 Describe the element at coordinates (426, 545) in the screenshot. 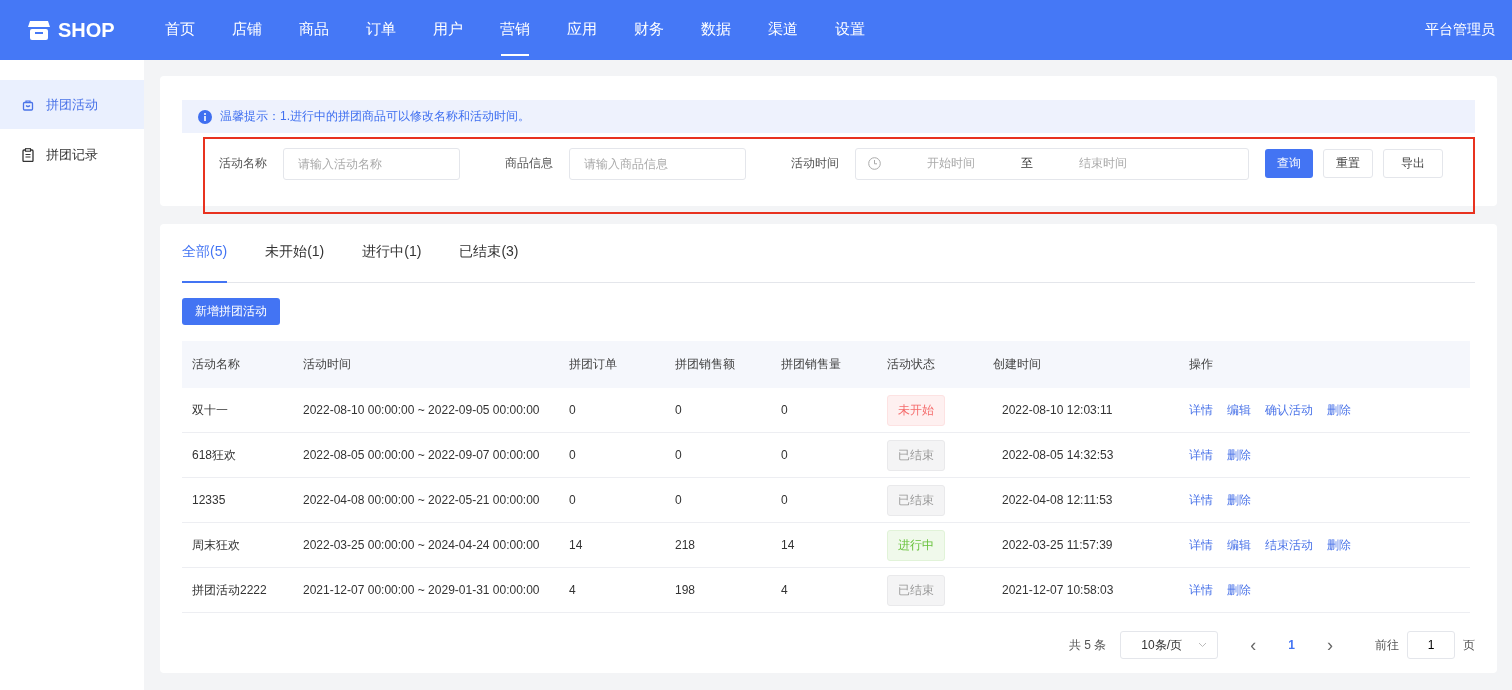

I see `table-cell: 2022-03-25 00:00:00 ~ 2024-04-24 00:00:00` at that location.